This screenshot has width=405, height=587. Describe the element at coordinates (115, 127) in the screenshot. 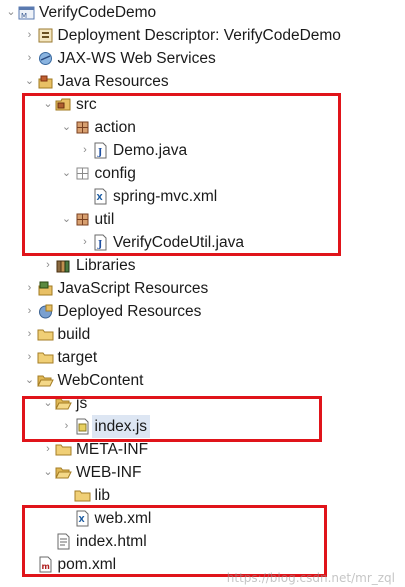

I see `tree-item-label: action` at that location.